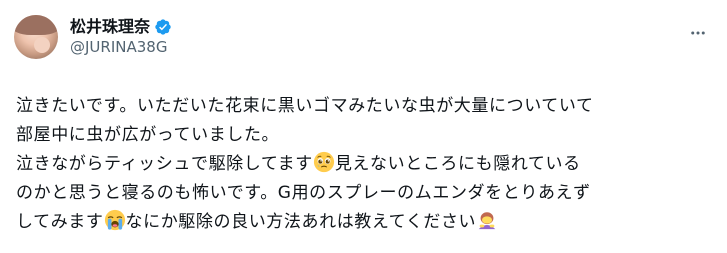  I want to click on display-name: 松井珠理奈, so click(110, 27).